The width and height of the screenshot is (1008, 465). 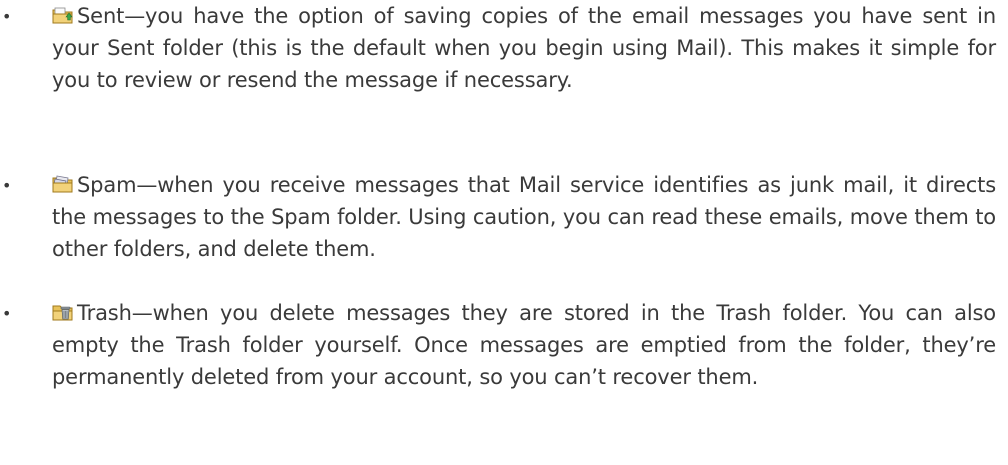 What do you see at coordinates (104, 313) in the screenshot?
I see `folder-name-trash: Trash` at bounding box center [104, 313].